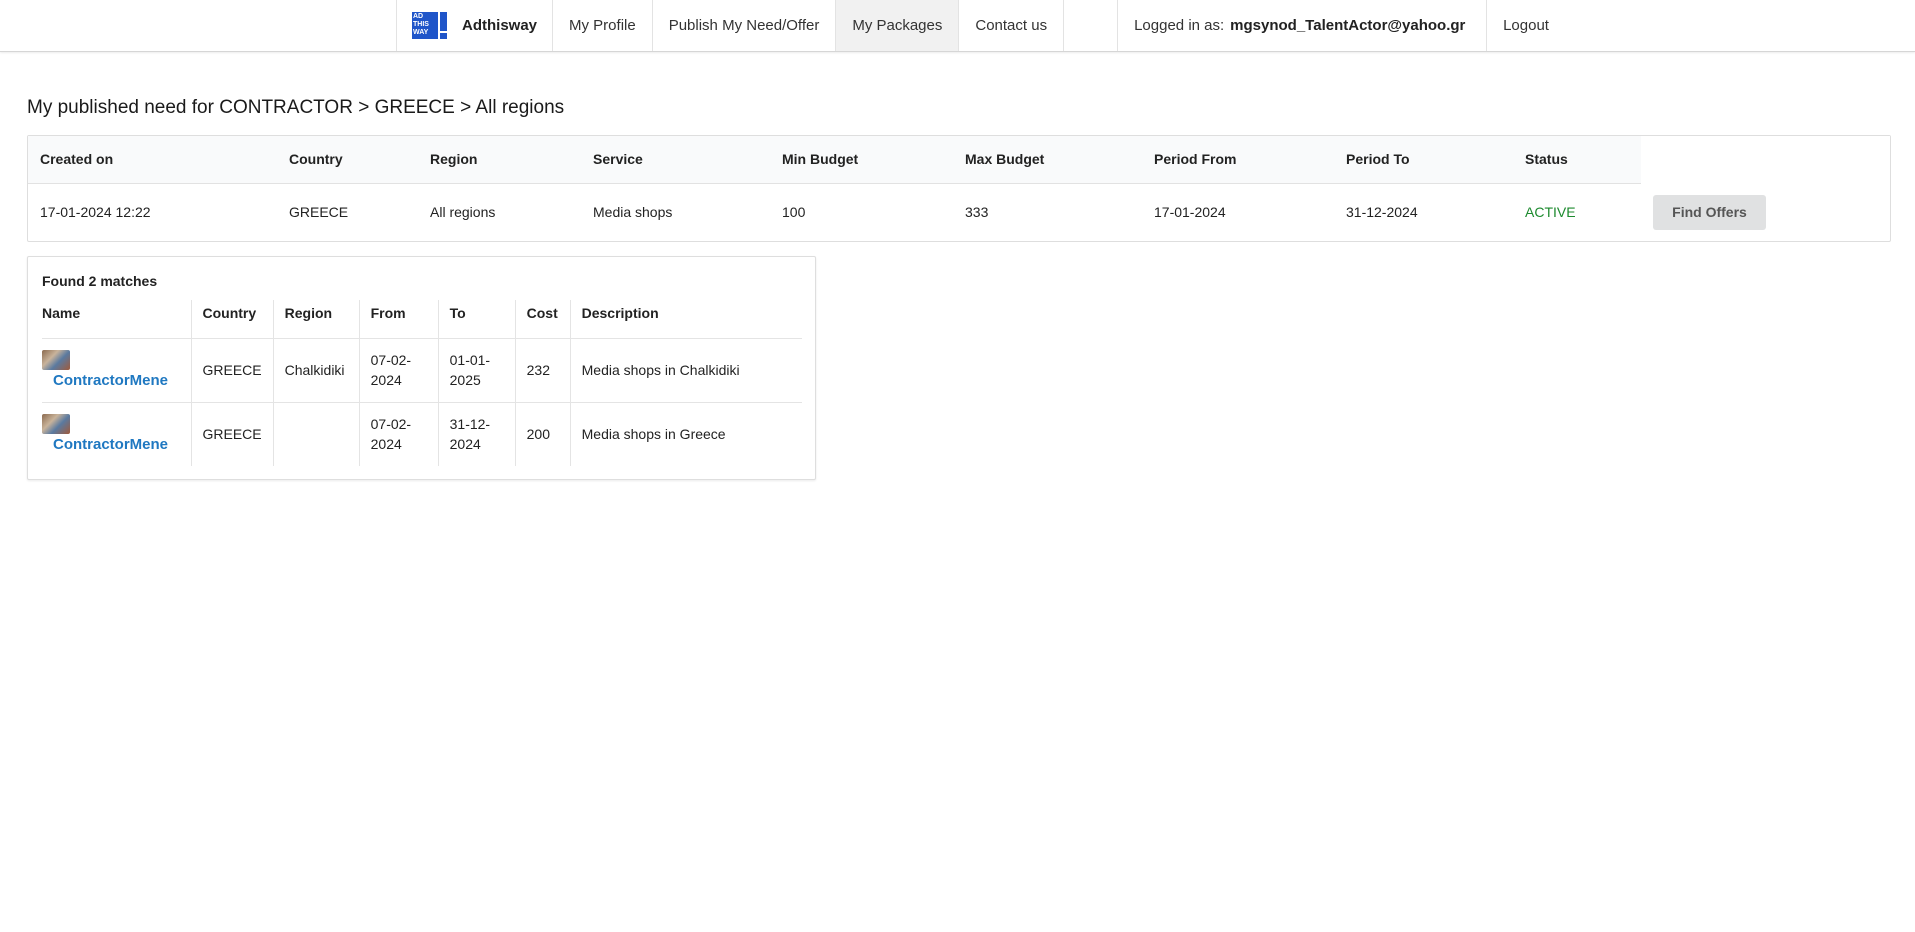  I want to click on brand-name: Adthisway, so click(500, 25).